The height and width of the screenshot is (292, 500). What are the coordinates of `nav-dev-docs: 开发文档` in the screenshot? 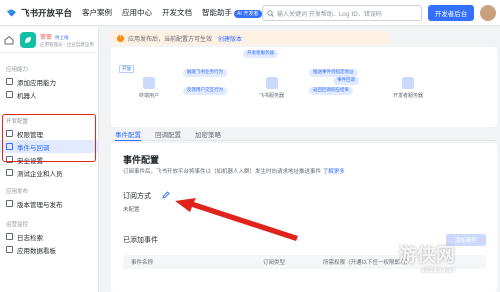 It's located at (177, 12).